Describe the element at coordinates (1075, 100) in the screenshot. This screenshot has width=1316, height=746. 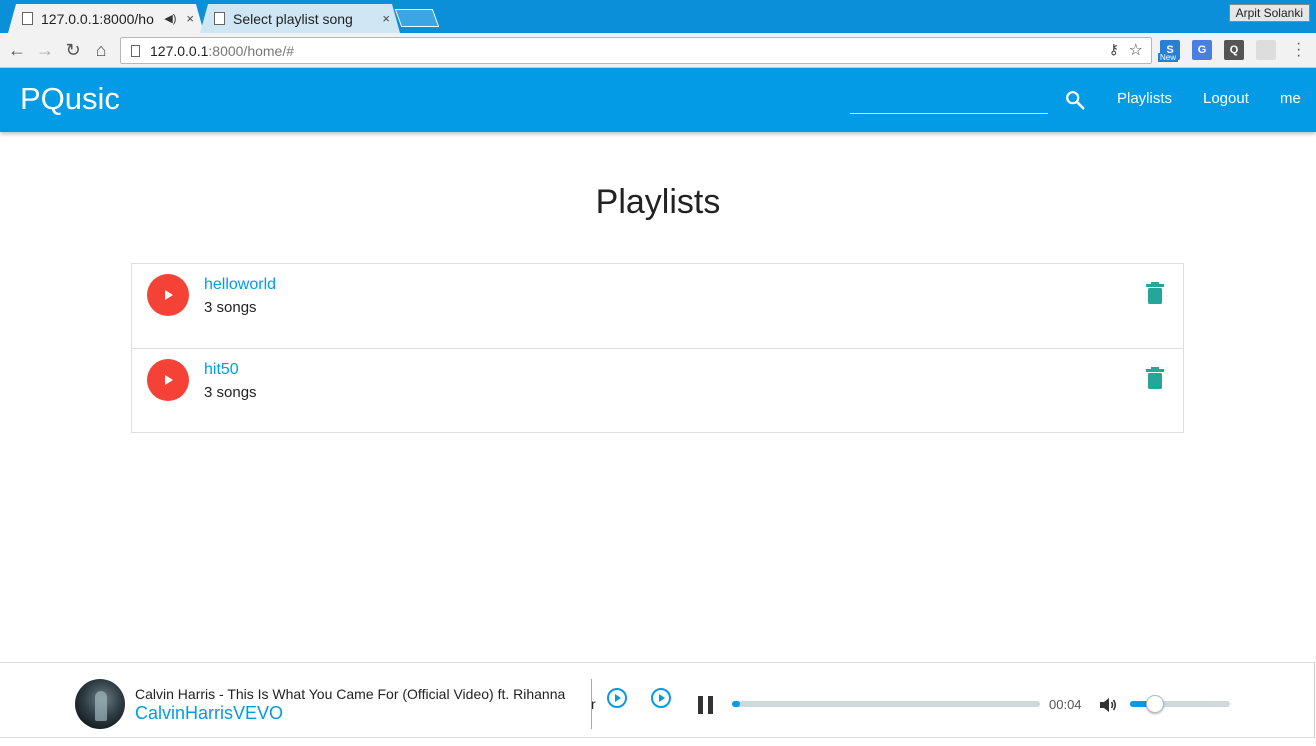
I see `search-icon` at that location.